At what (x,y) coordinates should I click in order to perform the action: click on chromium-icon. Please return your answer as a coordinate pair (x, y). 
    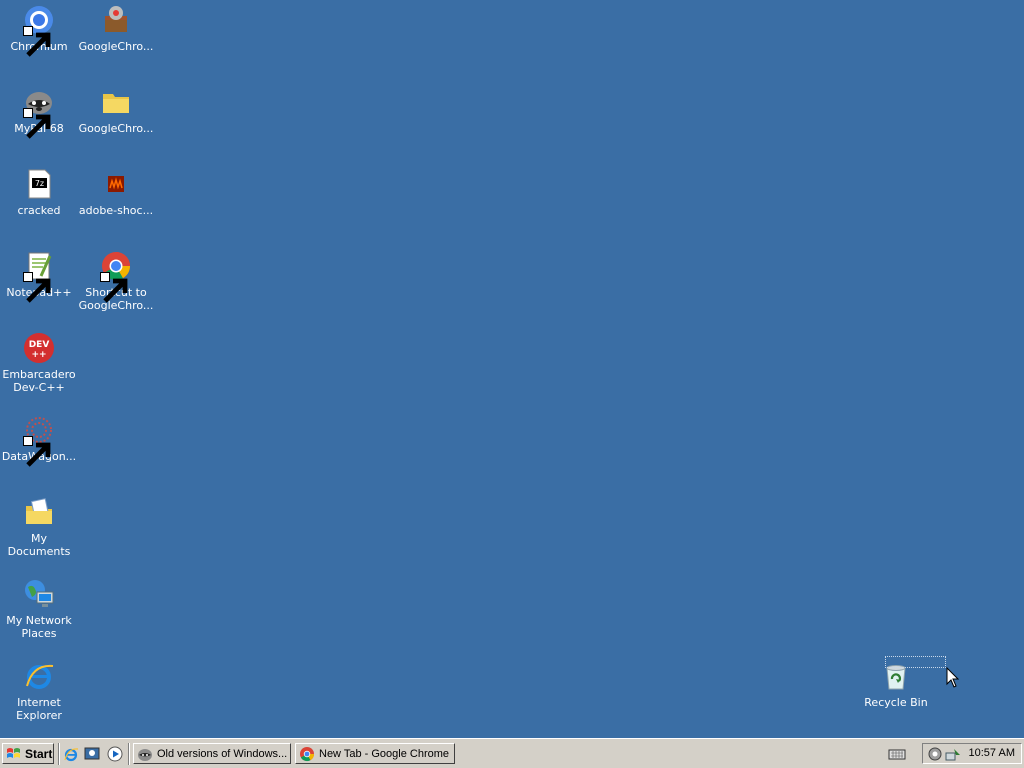
    Looking at the image, I should click on (39, 30).